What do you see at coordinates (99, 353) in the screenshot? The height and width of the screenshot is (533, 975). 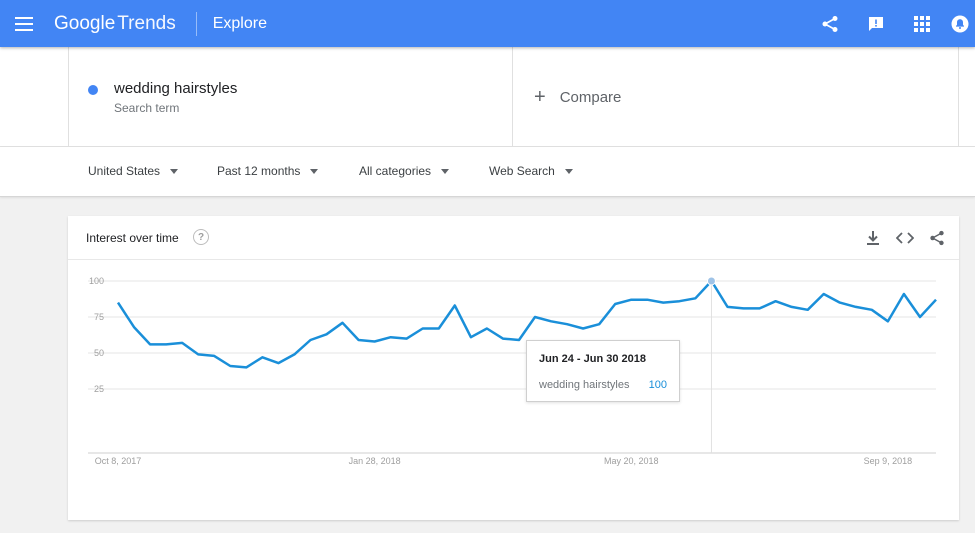 I see `y-tick-label: 50` at bounding box center [99, 353].